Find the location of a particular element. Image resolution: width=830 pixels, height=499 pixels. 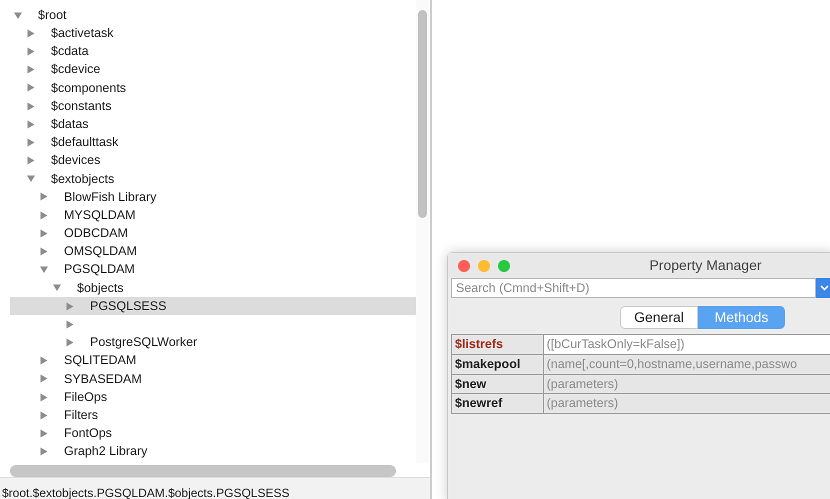

tree-item: $components is located at coordinates (213, 87).